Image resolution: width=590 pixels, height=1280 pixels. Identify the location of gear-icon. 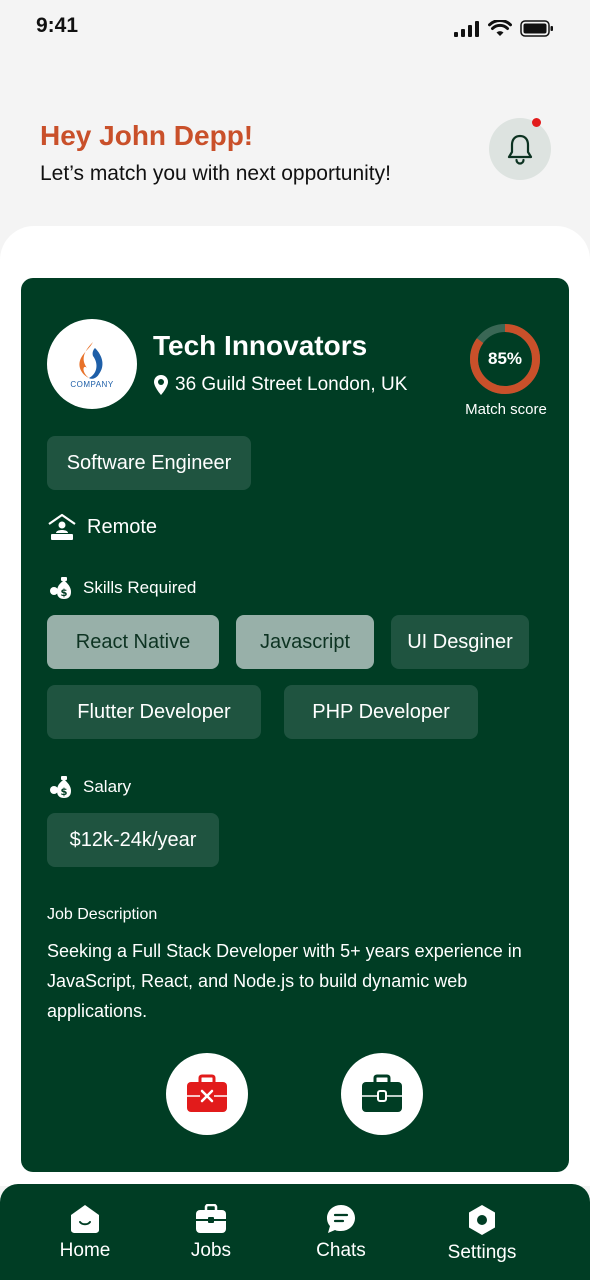
(482, 1220).